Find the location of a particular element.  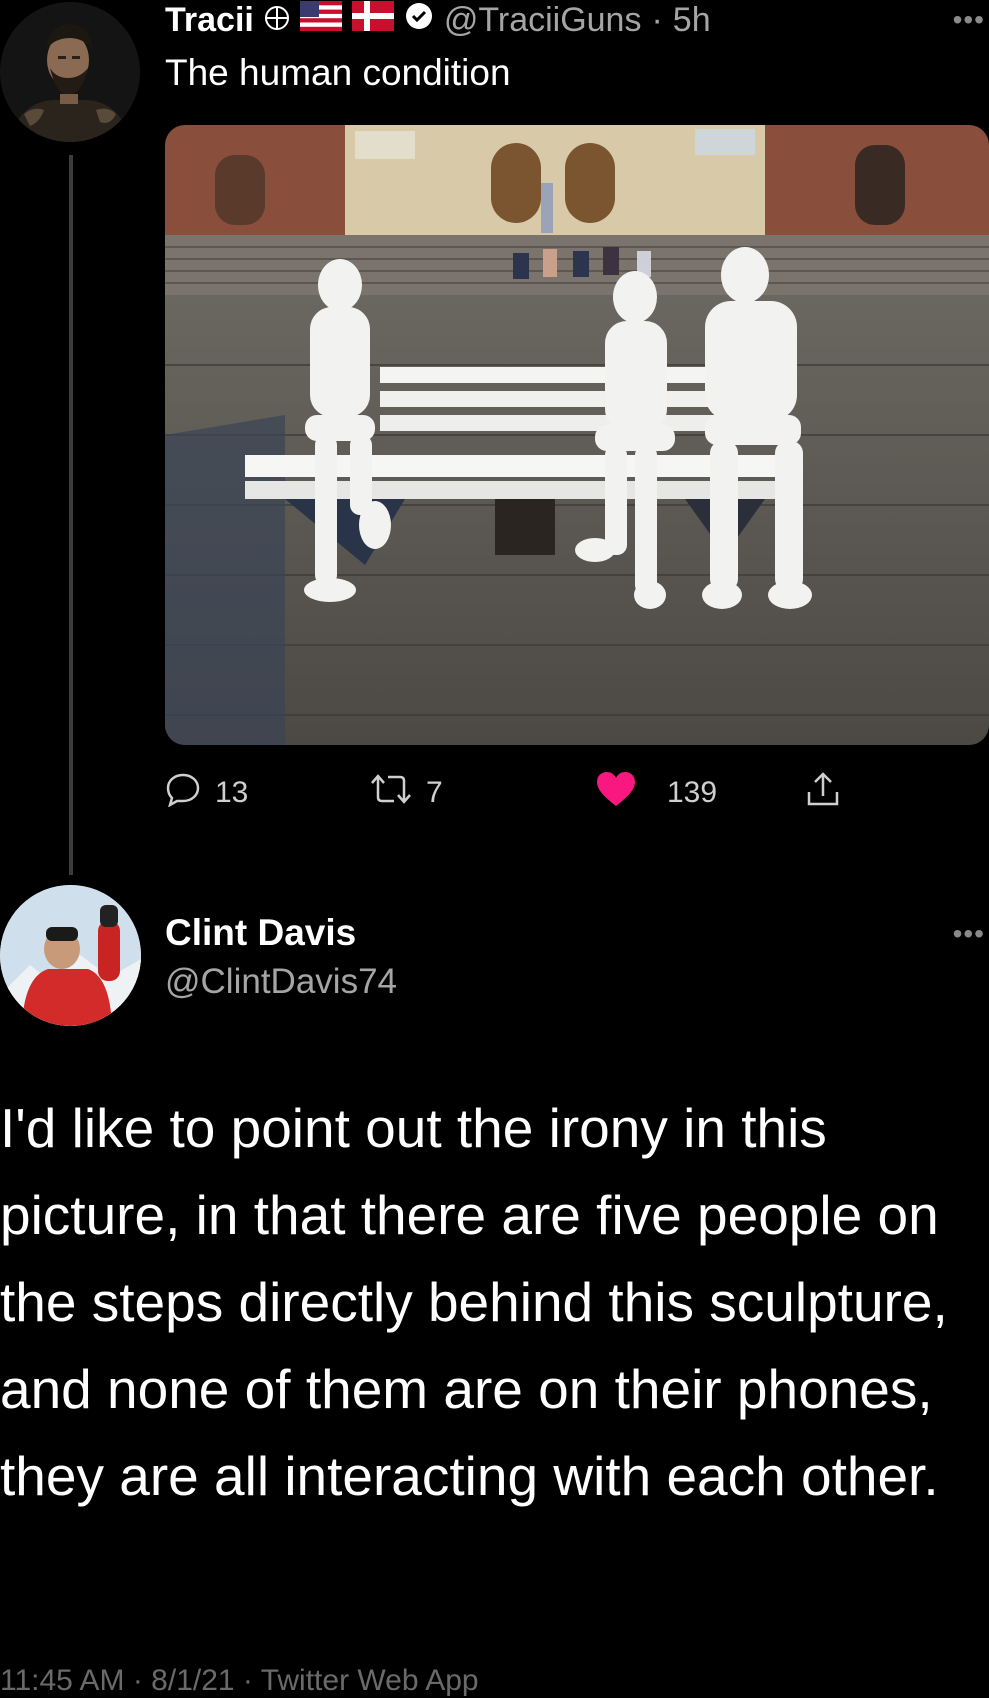

reply-action: 13 is located at coordinates (206, 793).